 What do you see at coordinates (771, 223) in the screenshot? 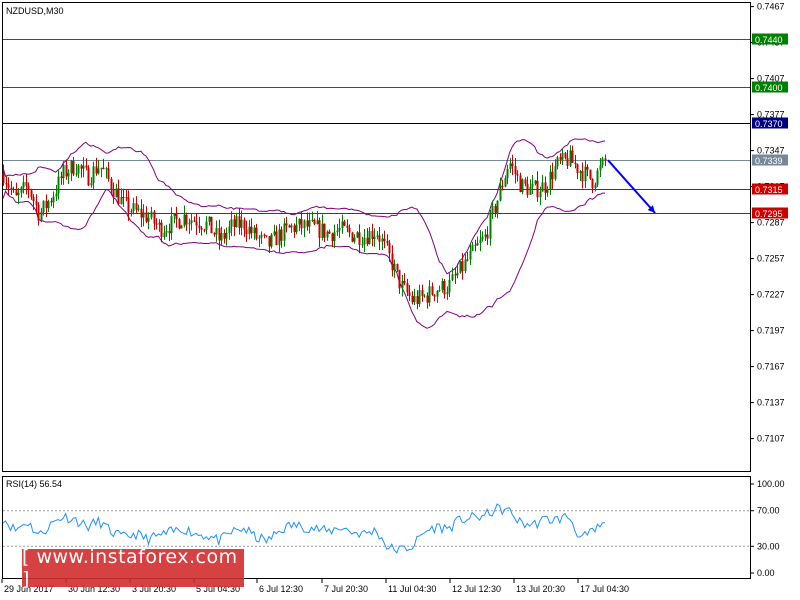
I see `price-tick-label-6: 0.7287` at bounding box center [771, 223].